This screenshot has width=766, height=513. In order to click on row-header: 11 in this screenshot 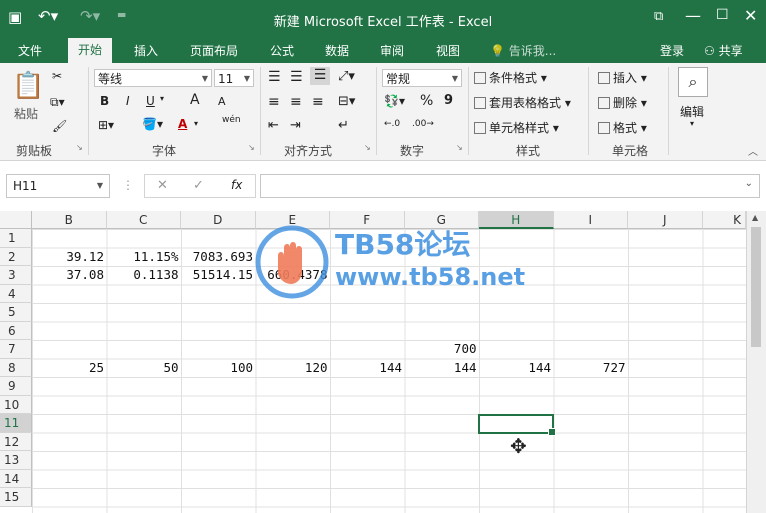, I will do `click(16, 423)`.